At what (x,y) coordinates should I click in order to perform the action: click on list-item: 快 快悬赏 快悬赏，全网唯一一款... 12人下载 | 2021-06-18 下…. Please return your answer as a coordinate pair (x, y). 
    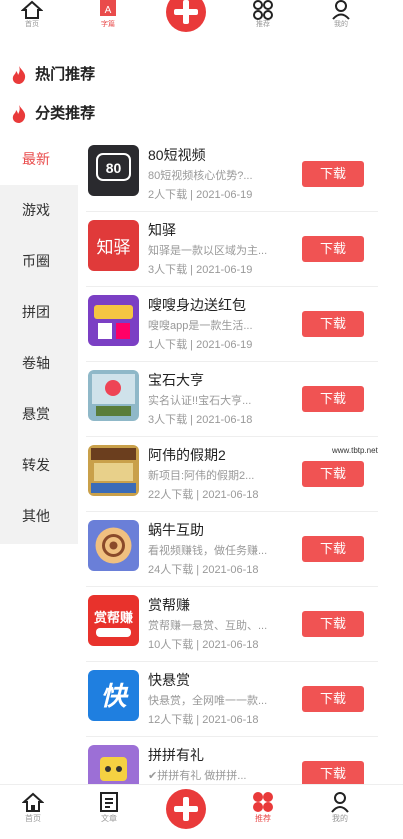
    Looking at the image, I should click on (232, 699).